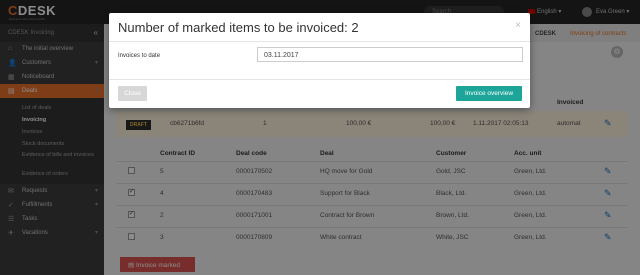 This screenshot has height=275, width=640. What do you see at coordinates (139, 56) in the screenshot?
I see `invoice-date-label: Invoices to date` at bounding box center [139, 56].